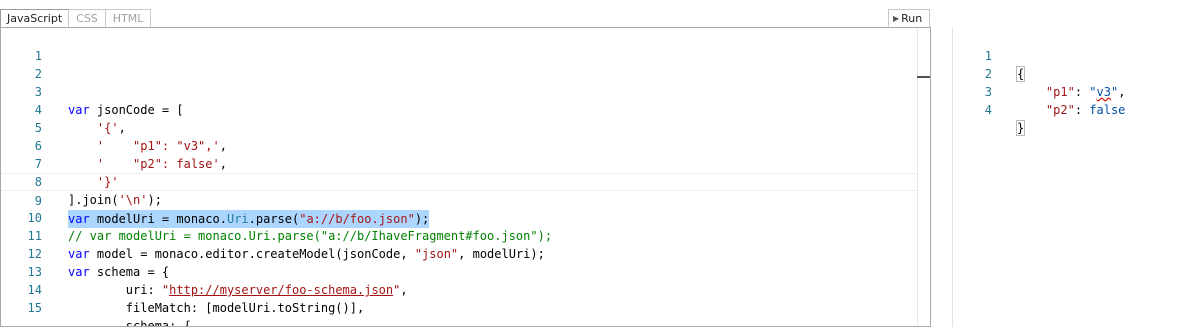 The width and height of the screenshot is (1199, 327). I want to click on code-text: fileMatch: [modelUri.toString()],, so click(216, 308).